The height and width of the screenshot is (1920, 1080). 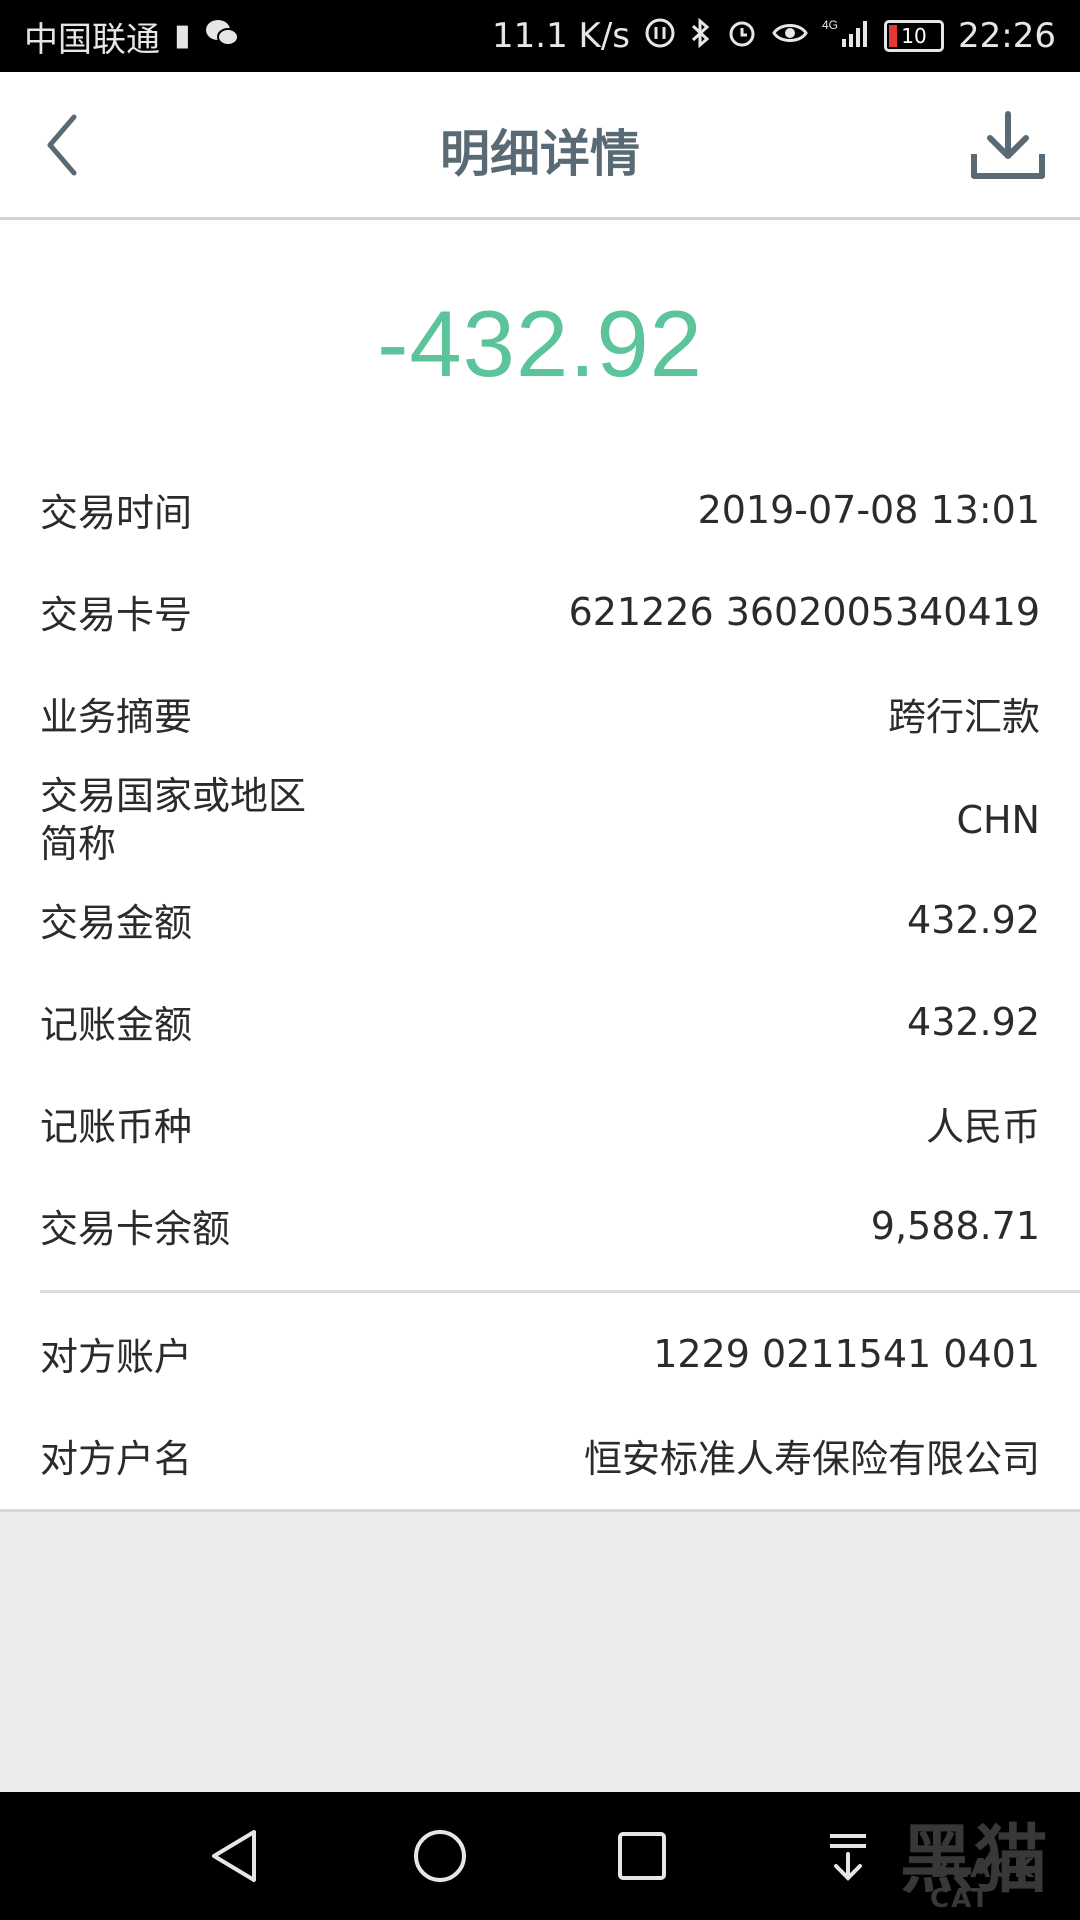 I want to click on detail-row-country: 交易国家或地区 简称 CHN, so click(x=540, y=820).